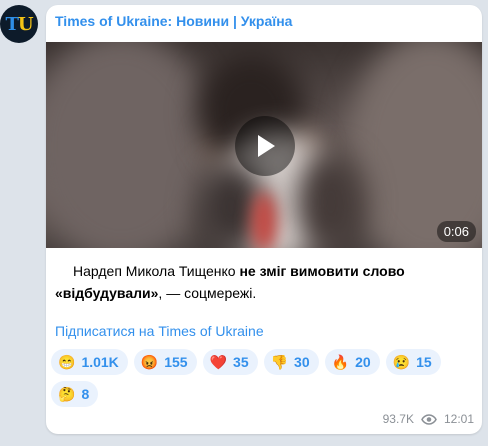  What do you see at coordinates (100, 362) in the screenshot?
I see `reaction-count: 1.01K` at bounding box center [100, 362].